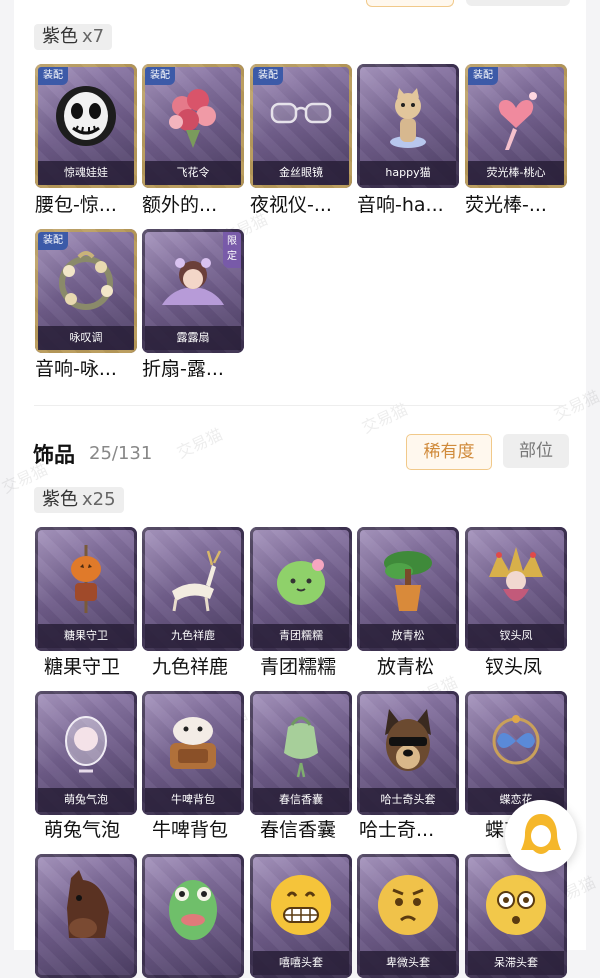 The image size is (600, 978). I want to click on section-count: 25/131, so click(121, 453).